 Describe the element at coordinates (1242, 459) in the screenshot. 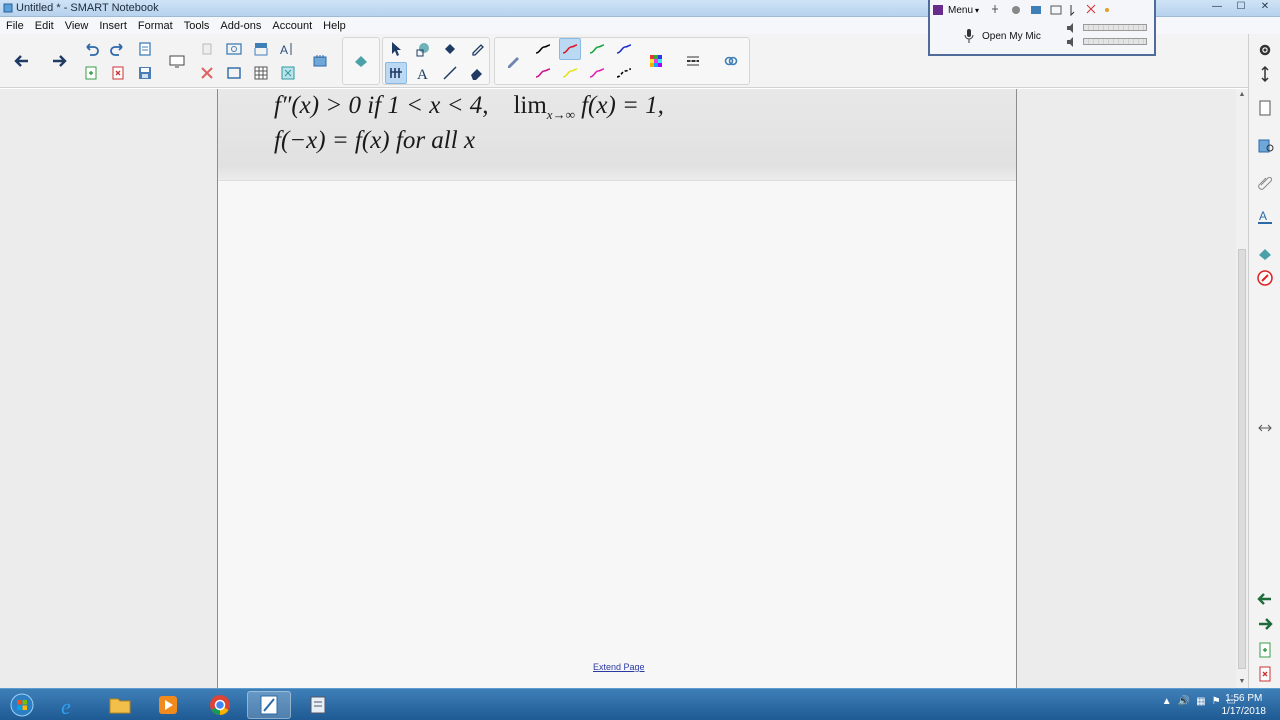

I see `scroll-thumb` at that location.